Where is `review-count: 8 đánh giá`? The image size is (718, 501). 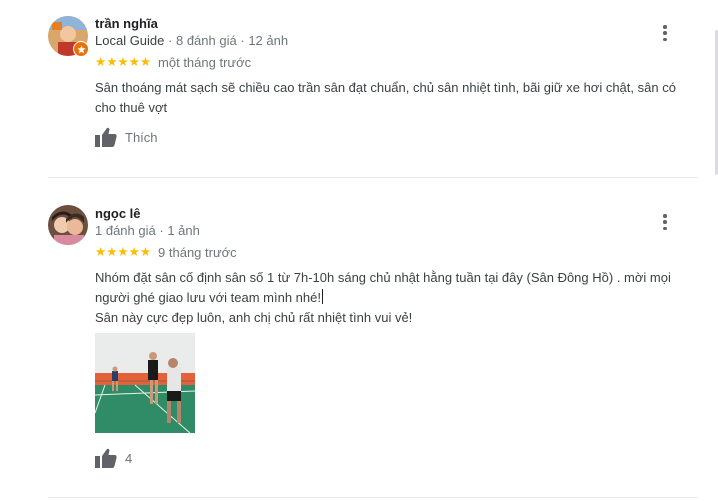
review-count: 8 đánh giá is located at coordinates (206, 40).